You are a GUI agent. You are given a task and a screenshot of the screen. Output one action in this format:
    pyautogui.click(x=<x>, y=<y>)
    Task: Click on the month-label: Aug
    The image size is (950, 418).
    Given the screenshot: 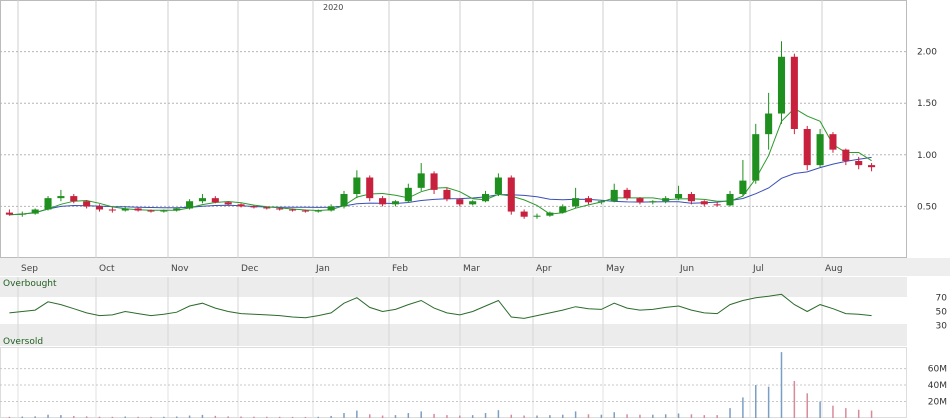 What is the action you would take?
    pyautogui.click(x=834, y=269)
    